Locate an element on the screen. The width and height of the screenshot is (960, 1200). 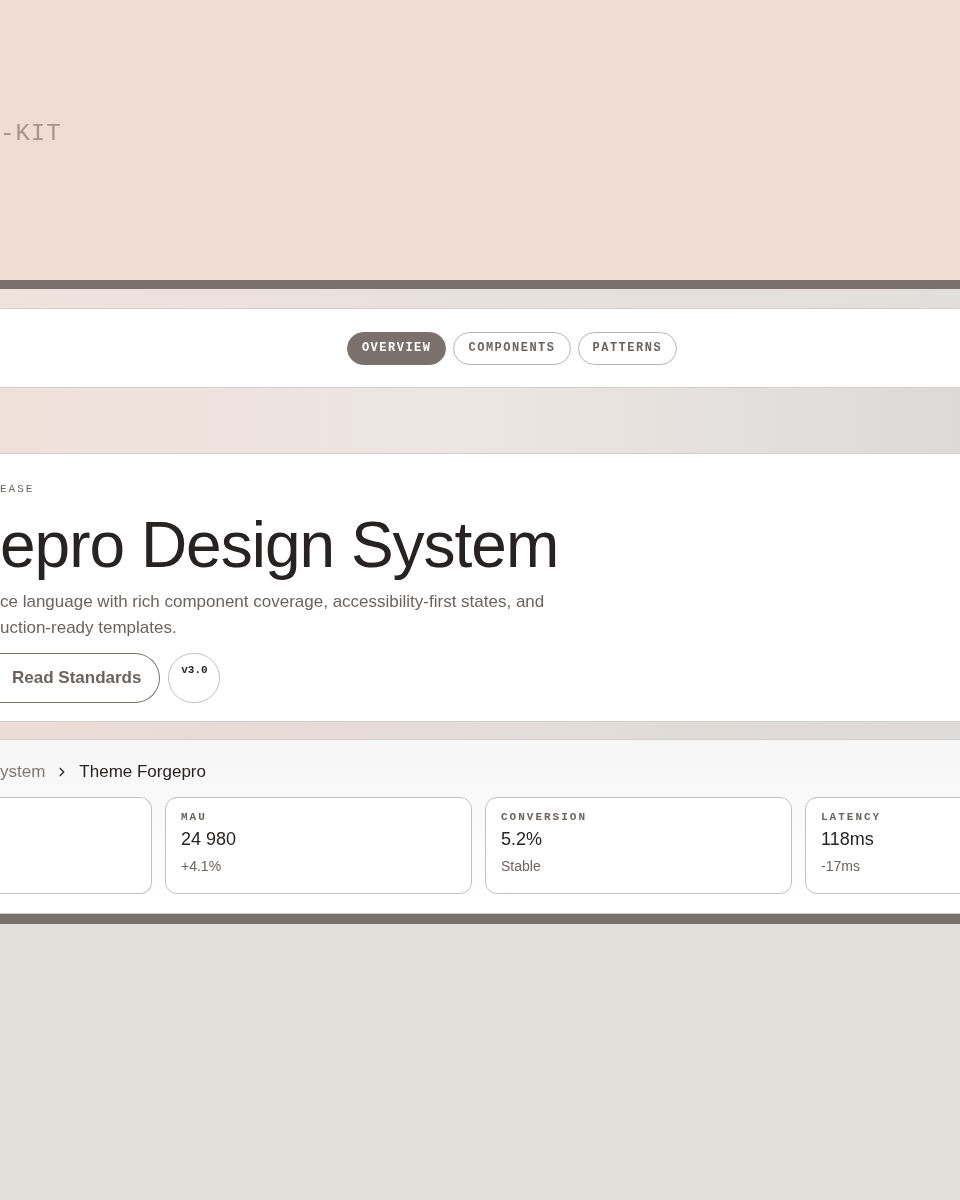
nav-tab: COMPONENTS is located at coordinates (512, 348).